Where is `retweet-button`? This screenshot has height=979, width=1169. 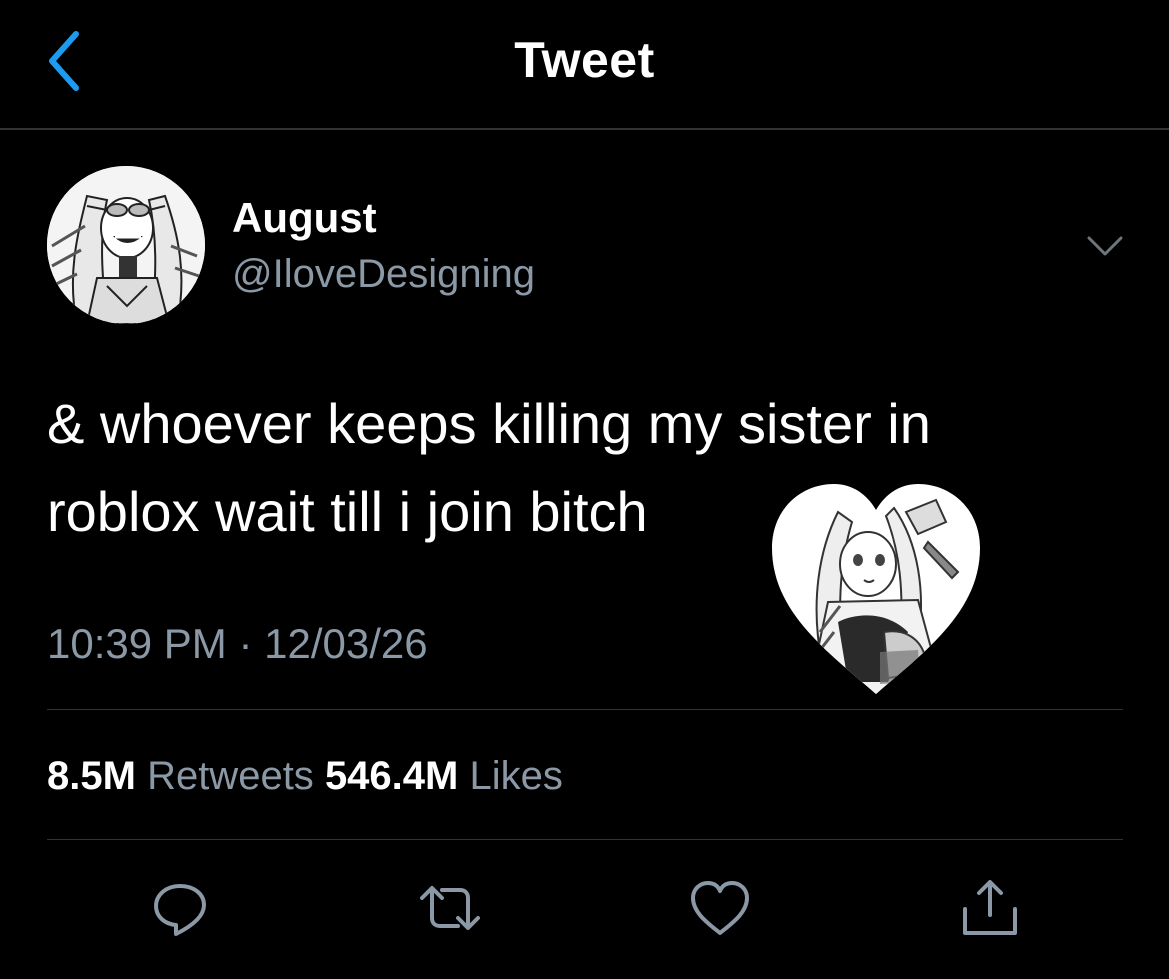
retweet-button is located at coordinates (450, 908).